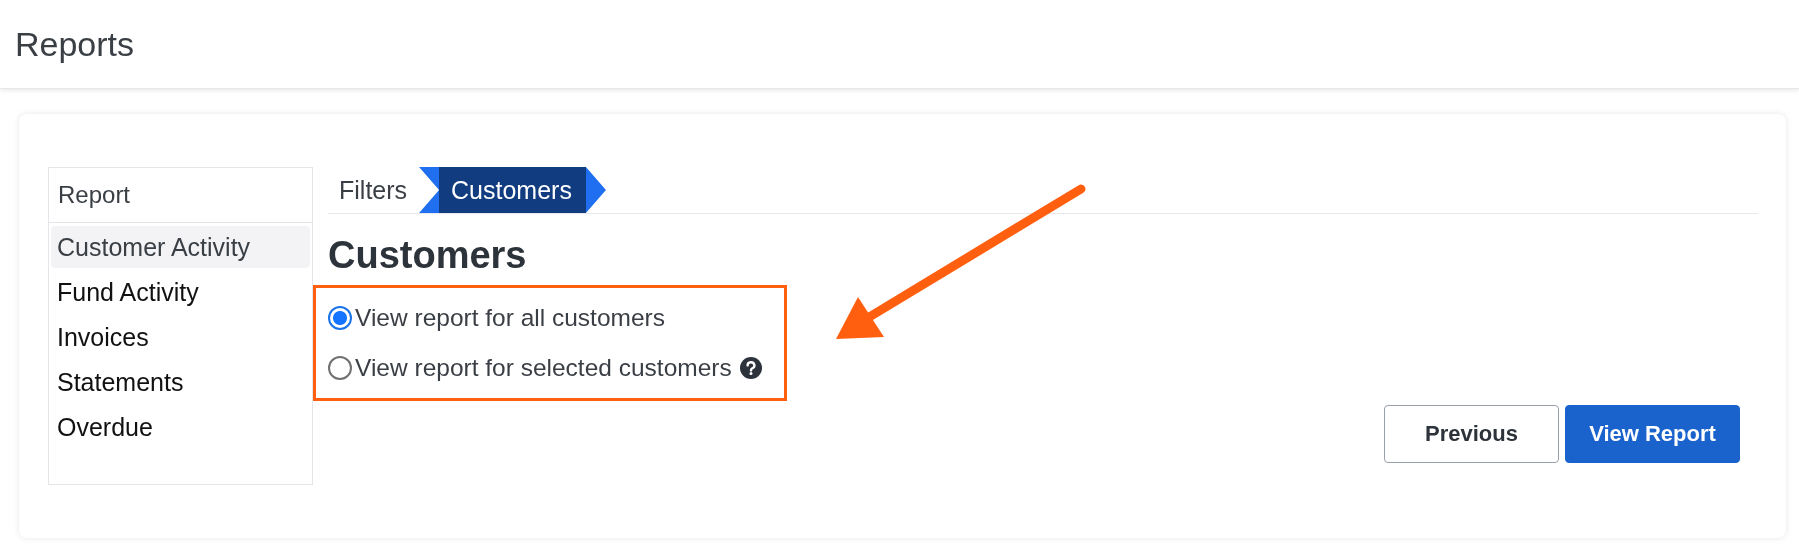  What do you see at coordinates (75, 44) in the screenshot?
I see `page-title: Reports` at bounding box center [75, 44].